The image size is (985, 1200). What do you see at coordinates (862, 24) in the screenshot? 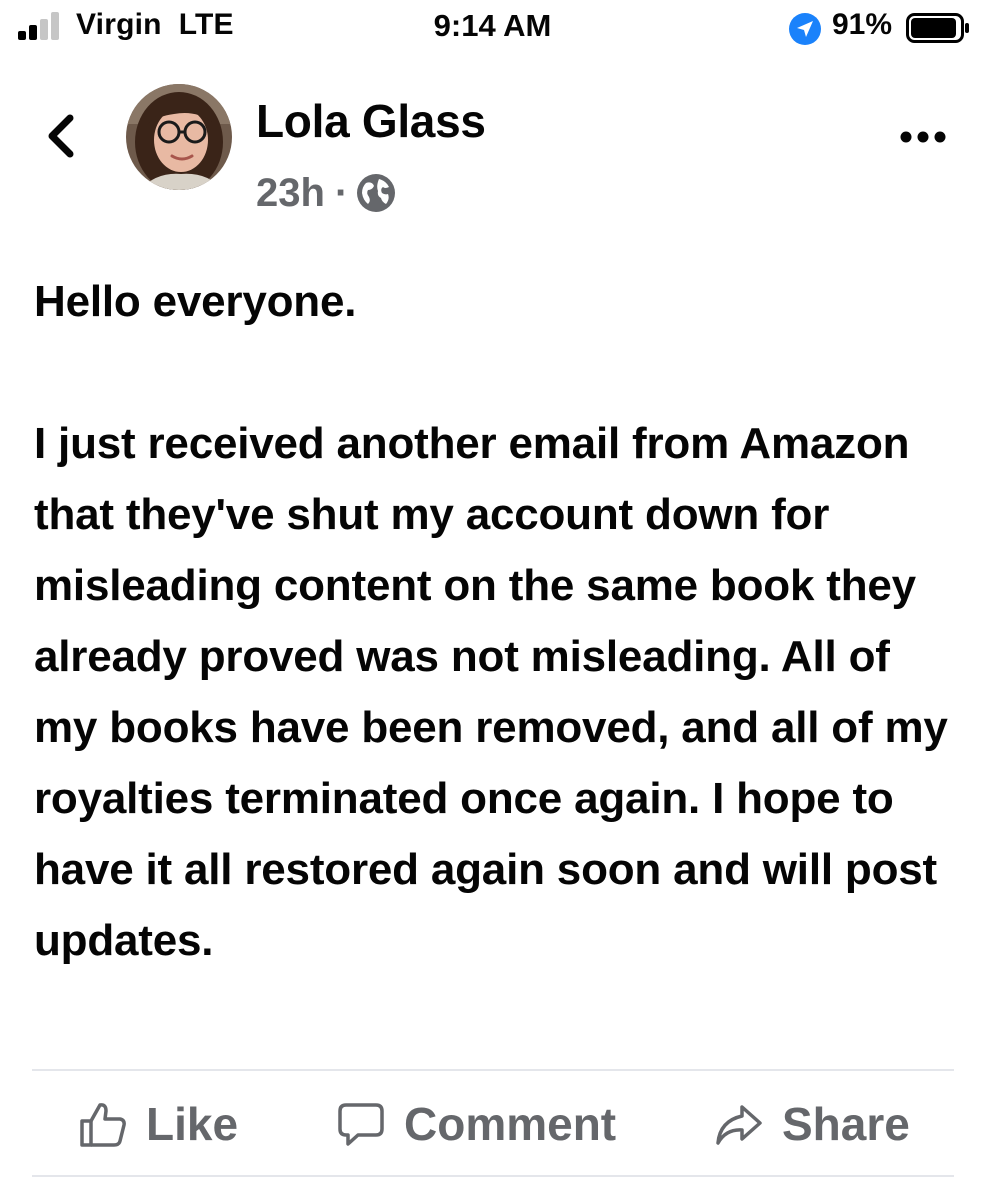
I see `battery-percent: 91%` at bounding box center [862, 24].